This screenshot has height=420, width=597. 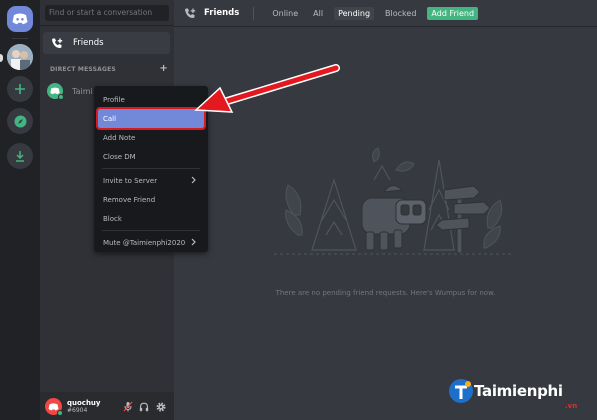 What do you see at coordinates (114, 99) in the screenshot?
I see `menu-item-label: Profile` at bounding box center [114, 99].